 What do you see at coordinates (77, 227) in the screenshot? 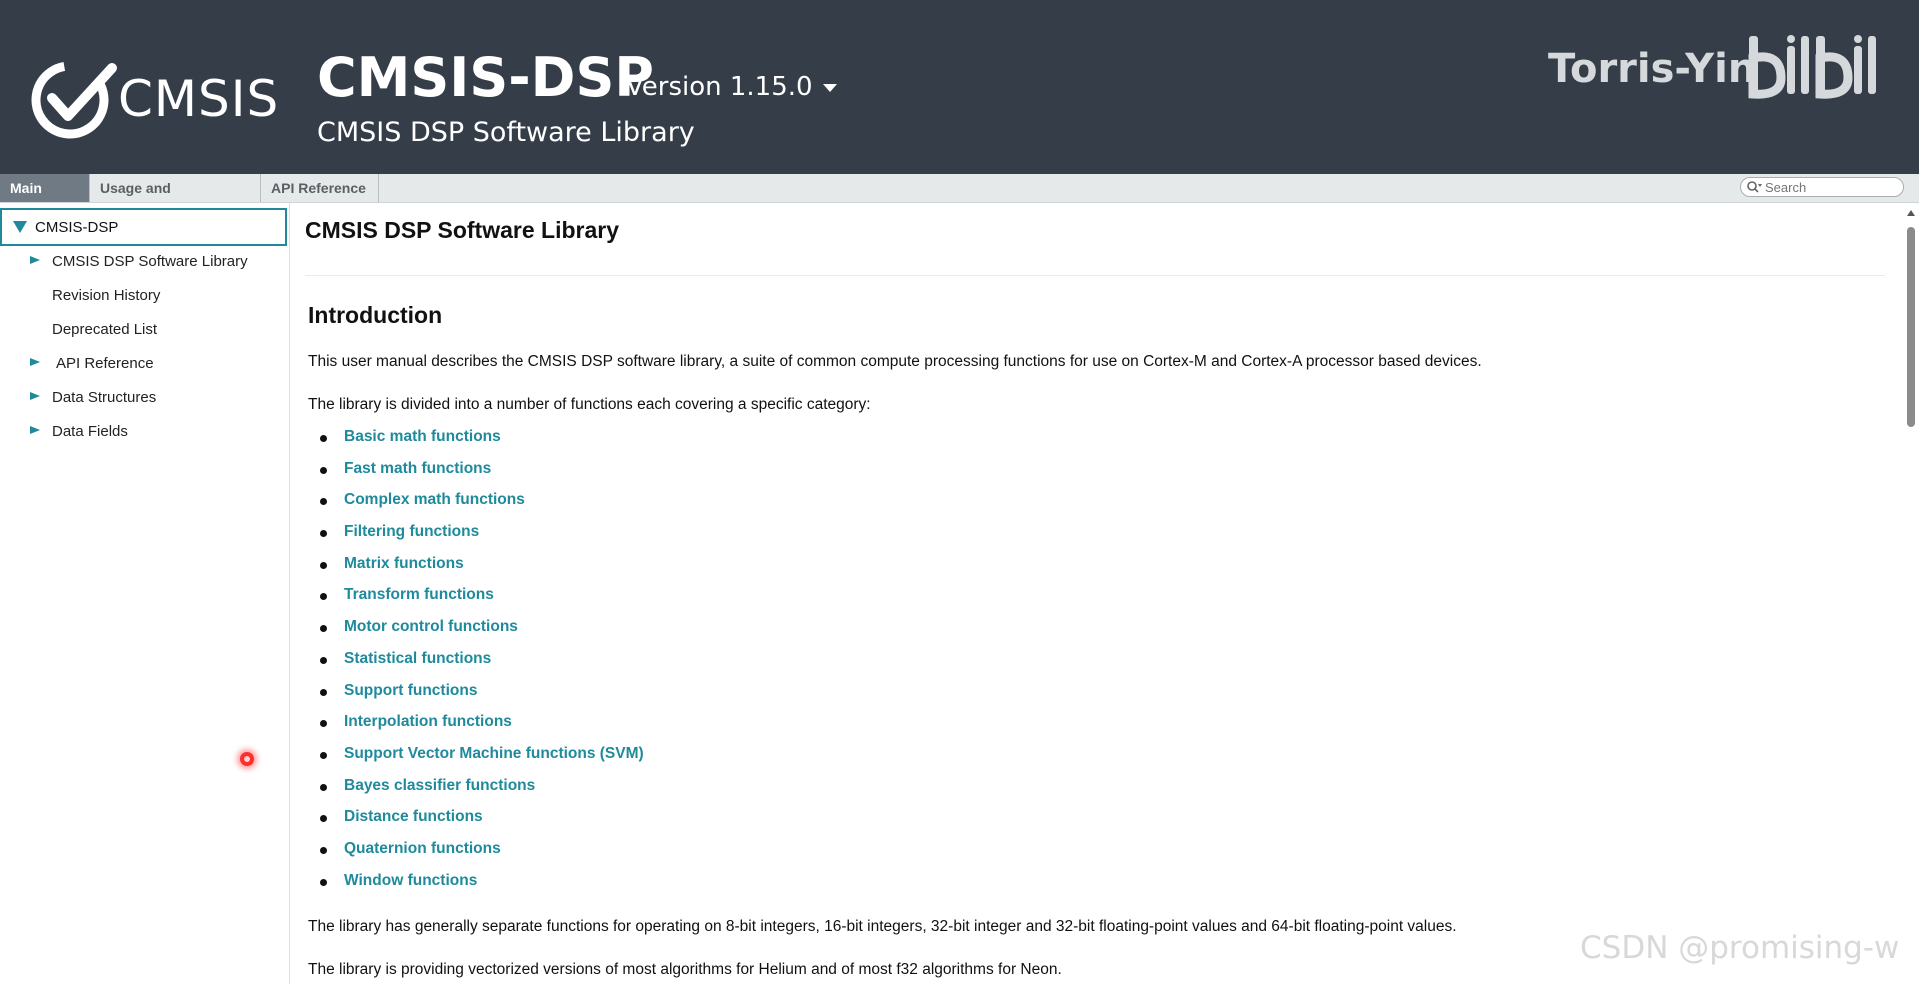
I see `tree-root-label: CMSIS-DSP` at bounding box center [77, 227].